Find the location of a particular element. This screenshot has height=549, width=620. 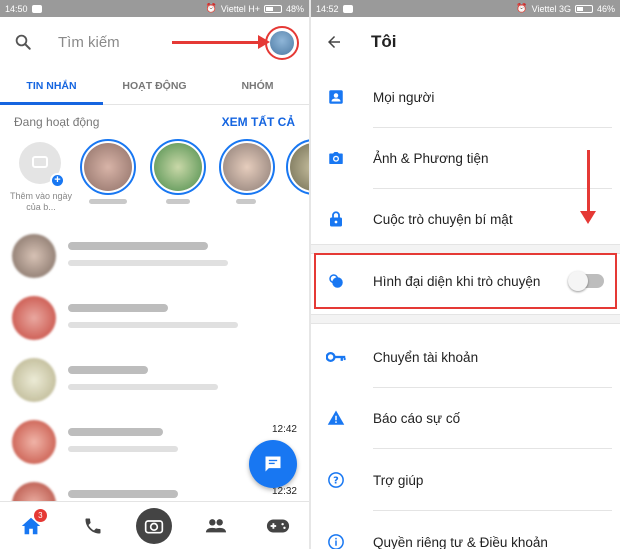

menu-item-photos-media: Ảnh & Phương tiện is located at coordinates (465, 158).